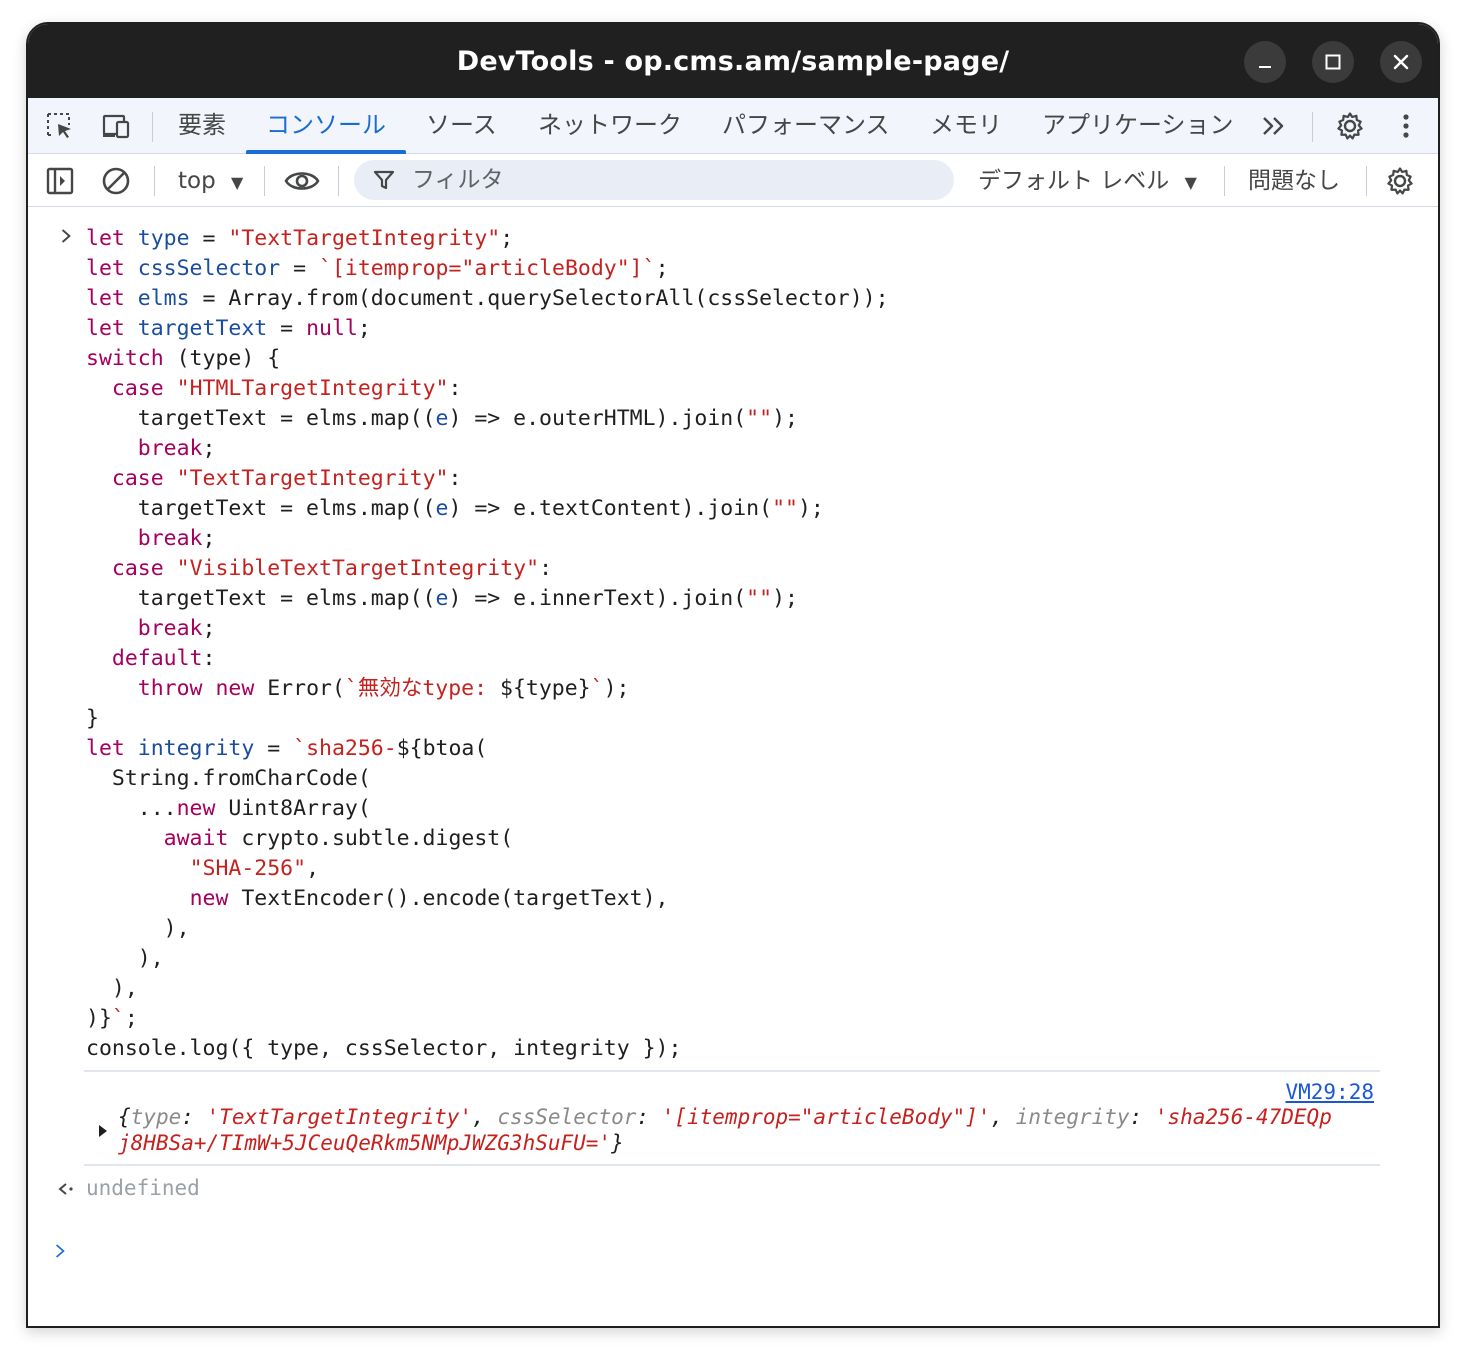 The height and width of the screenshot is (1360, 1466). I want to click on clear-icon, so click(116, 181).